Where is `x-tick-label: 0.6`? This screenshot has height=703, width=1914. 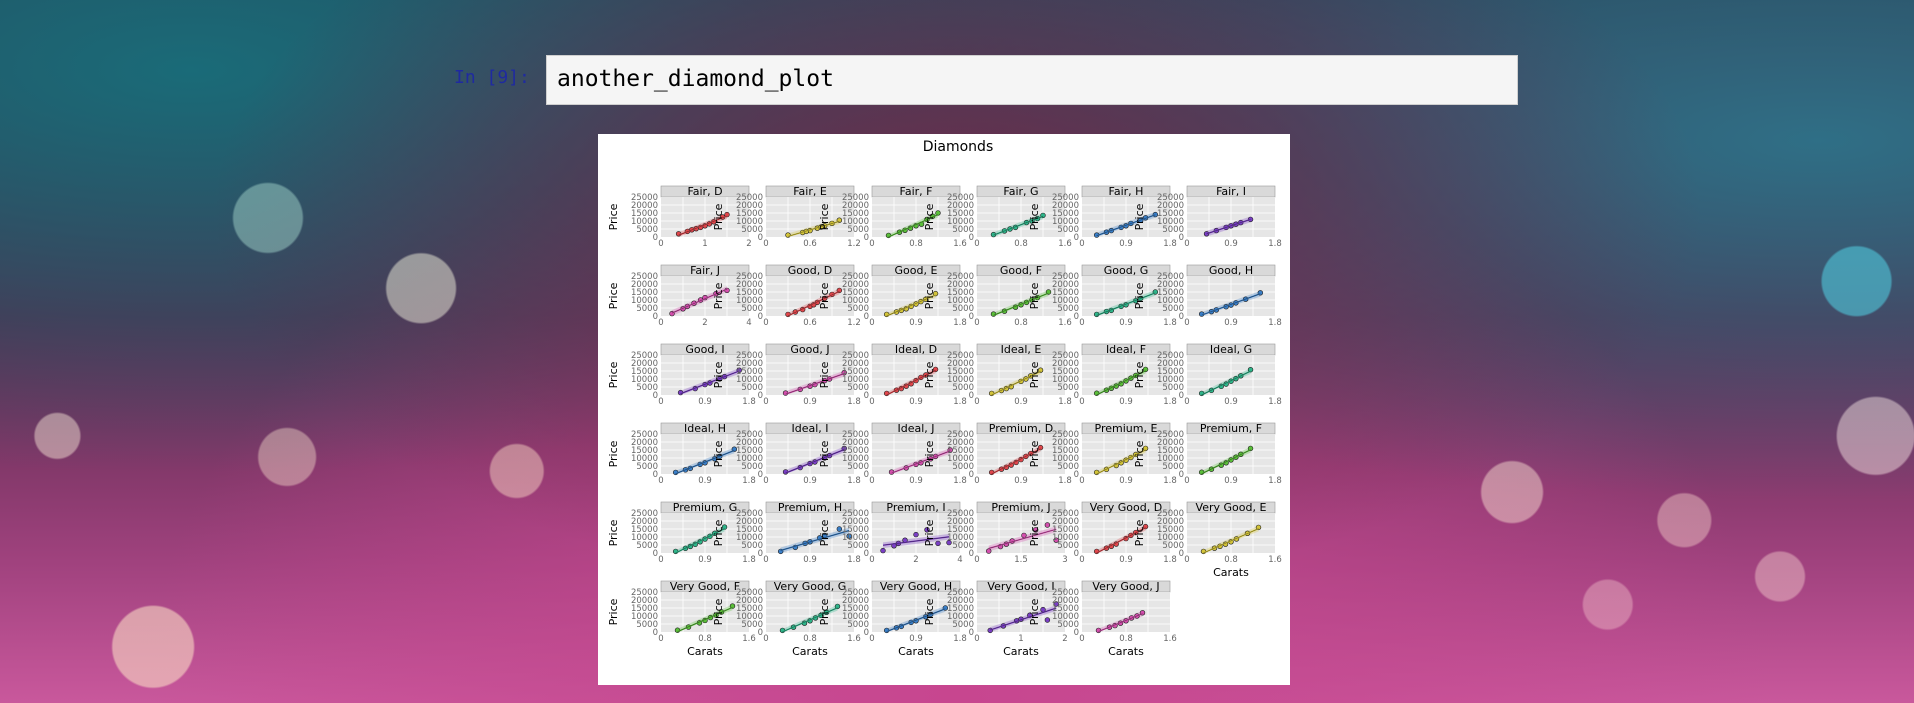 x-tick-label: 0.6 is located at coordinates (810, 244).